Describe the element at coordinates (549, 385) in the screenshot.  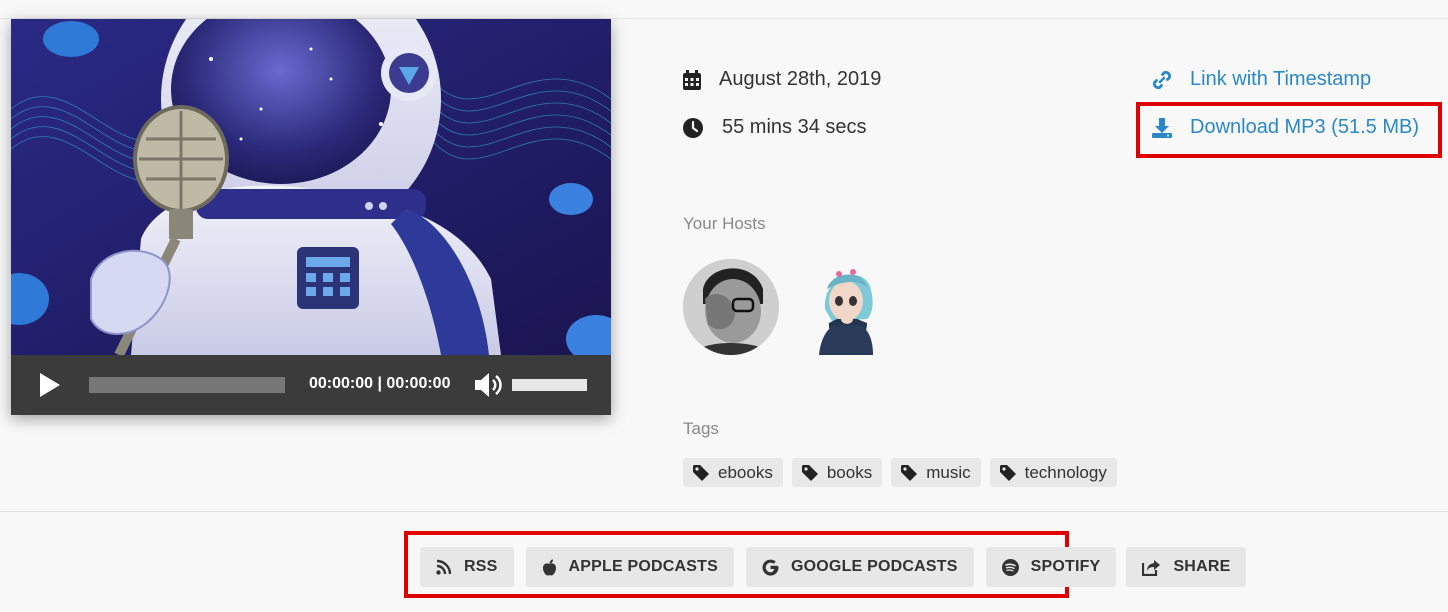
I see `volume-slider` at that location.